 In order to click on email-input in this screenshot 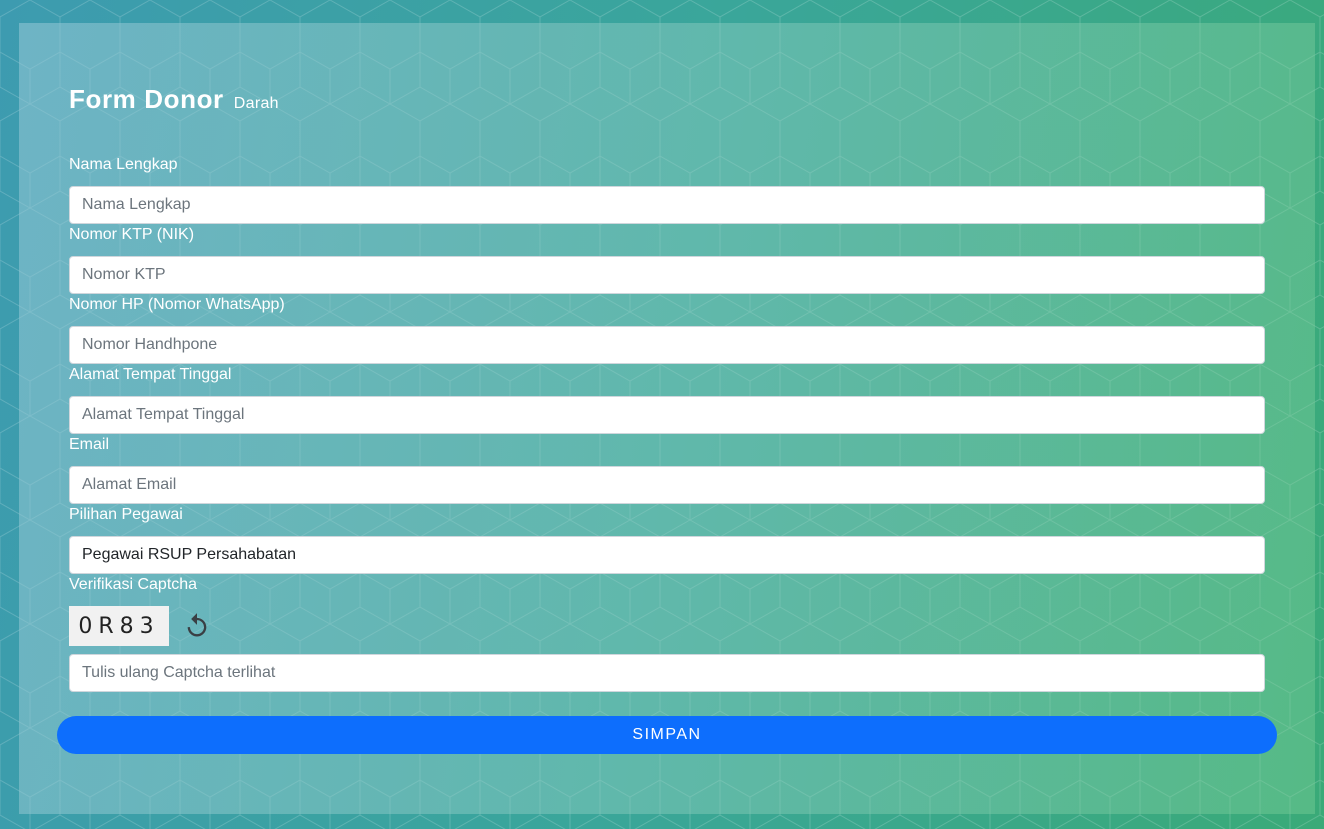, I will do `click(667, 485)`.